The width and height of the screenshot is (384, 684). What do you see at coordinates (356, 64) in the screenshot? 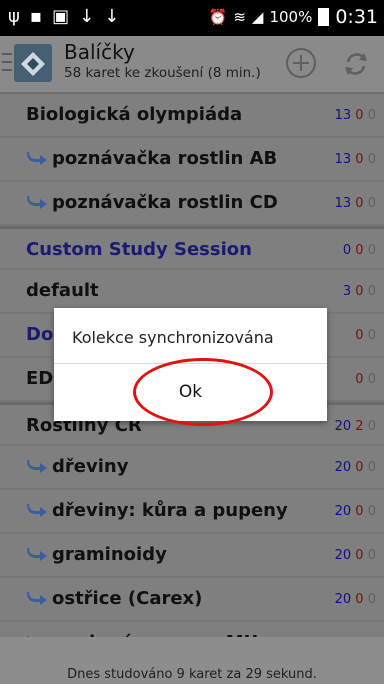
I see `sync-icon` at bounding box center [356, 64].